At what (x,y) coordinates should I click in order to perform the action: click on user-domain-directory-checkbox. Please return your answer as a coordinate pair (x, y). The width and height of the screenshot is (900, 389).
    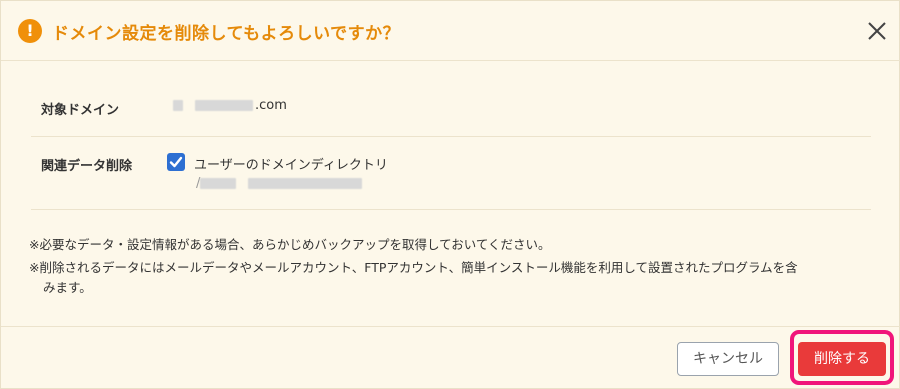
    Looking at the image, I should click on (176, 162).